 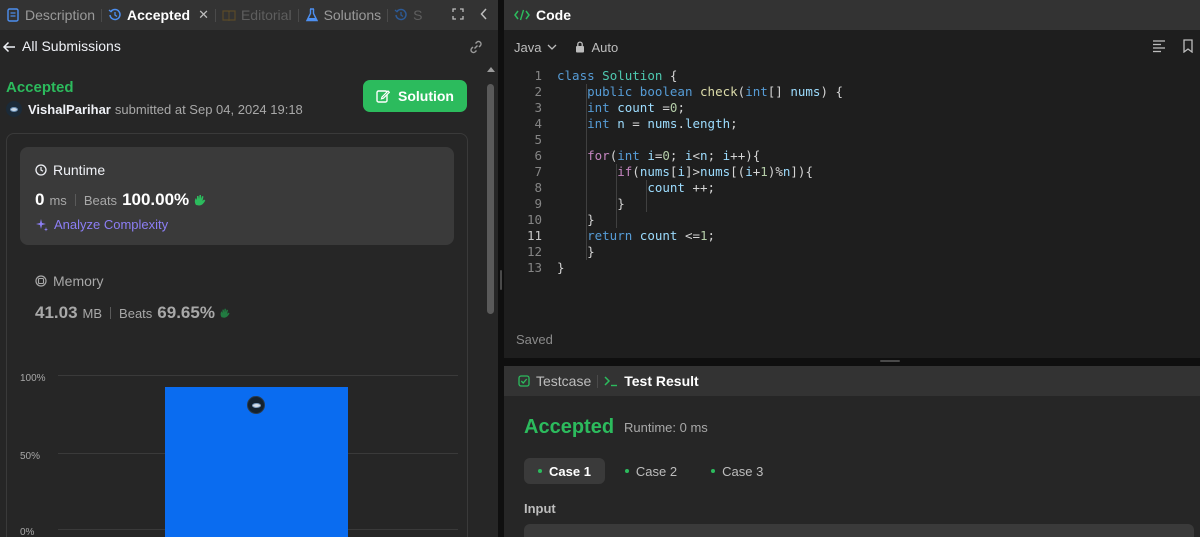 I want to click on edit-icon, so click(x=383, y=96).